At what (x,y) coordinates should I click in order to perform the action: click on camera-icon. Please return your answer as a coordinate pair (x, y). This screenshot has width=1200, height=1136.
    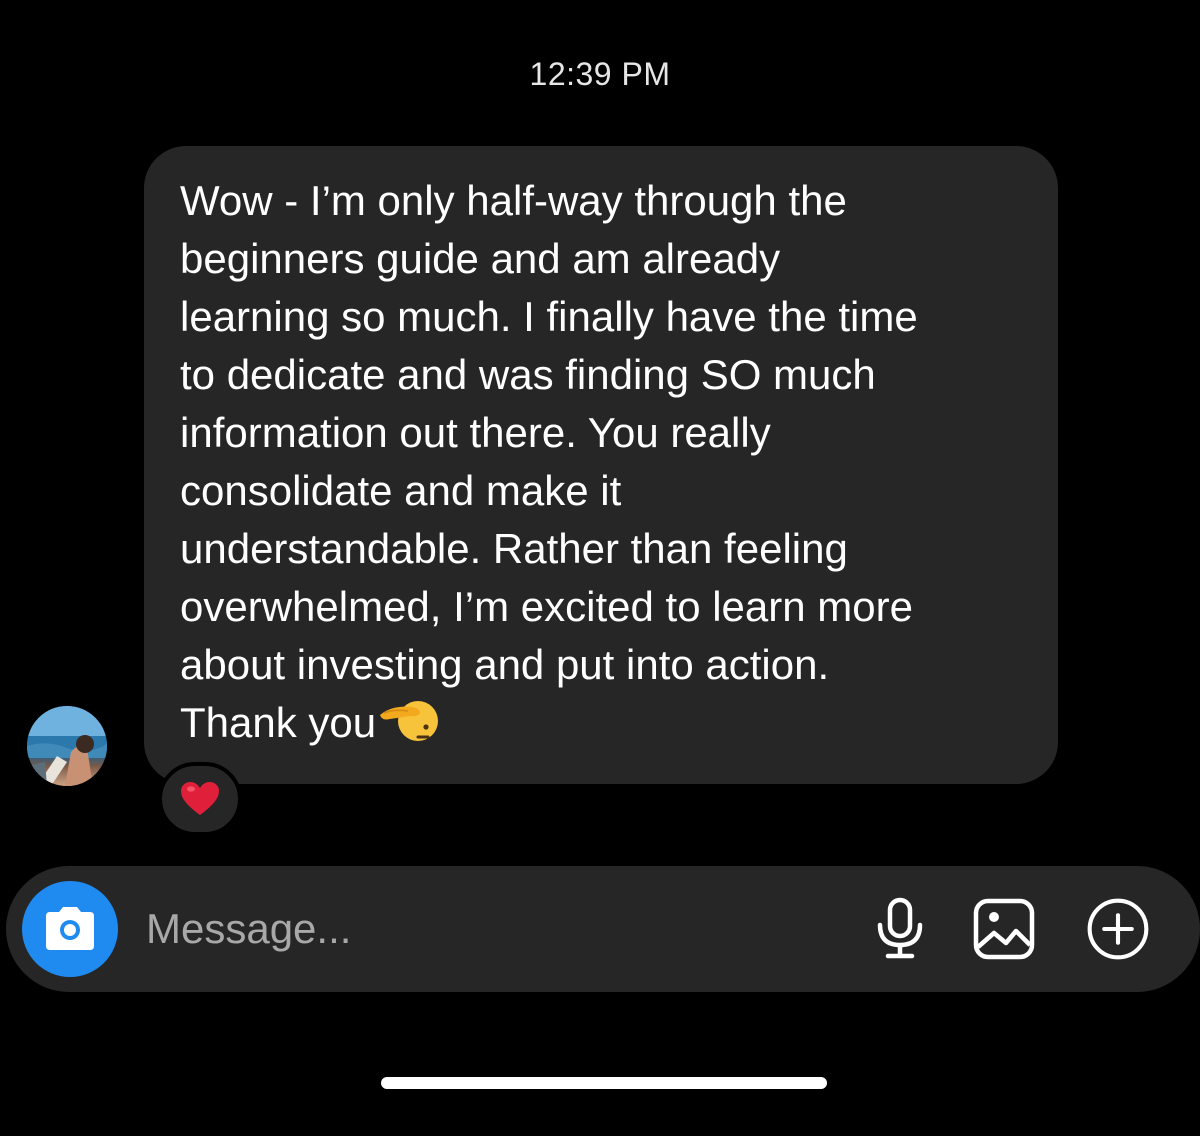
    Looking at the image, I should click on (70, 928).